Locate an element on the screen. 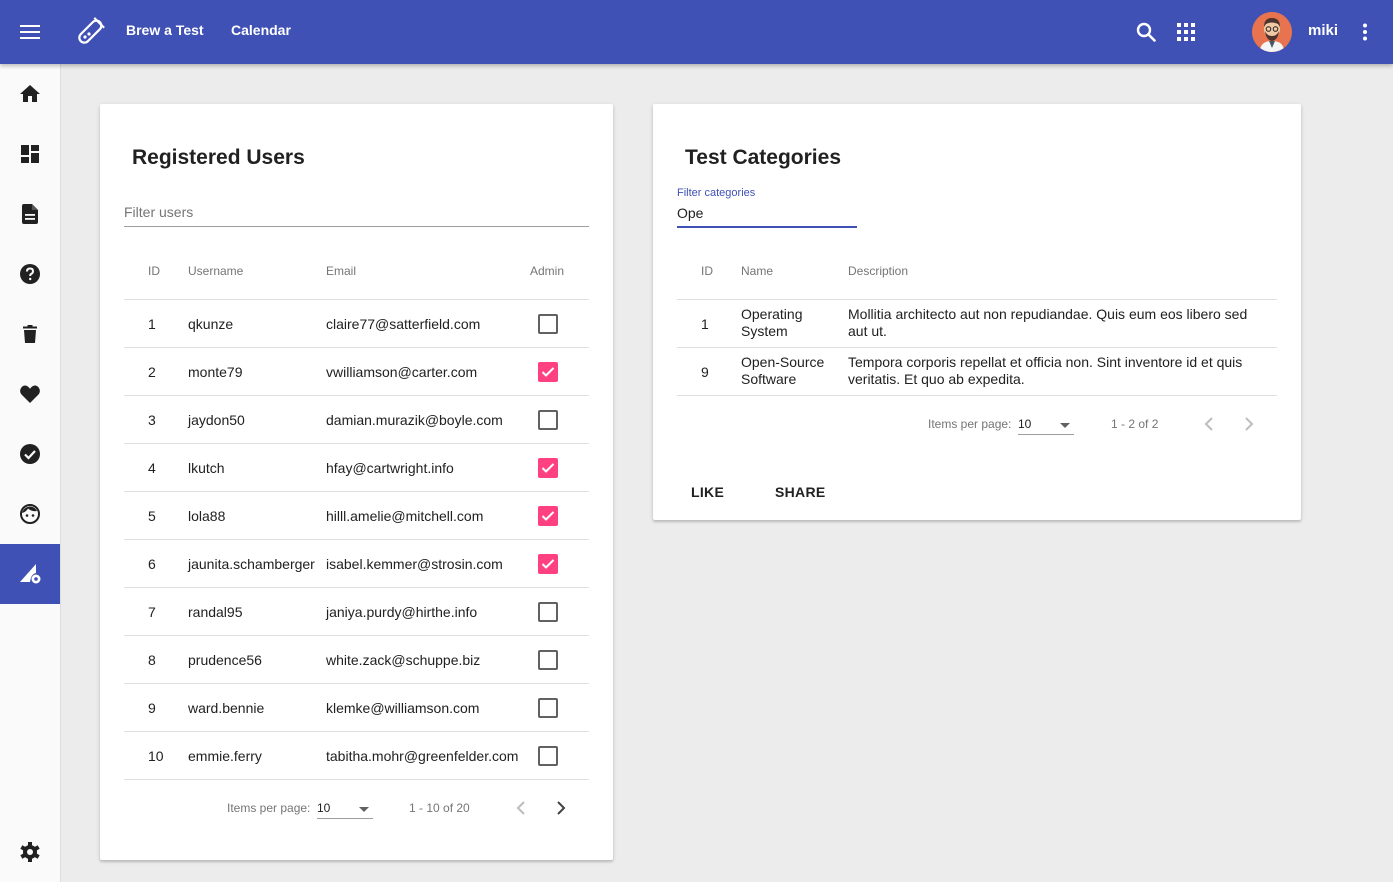 This screenshot has height=882, width=1393. delete-icon is located at coordinates (30, 334).